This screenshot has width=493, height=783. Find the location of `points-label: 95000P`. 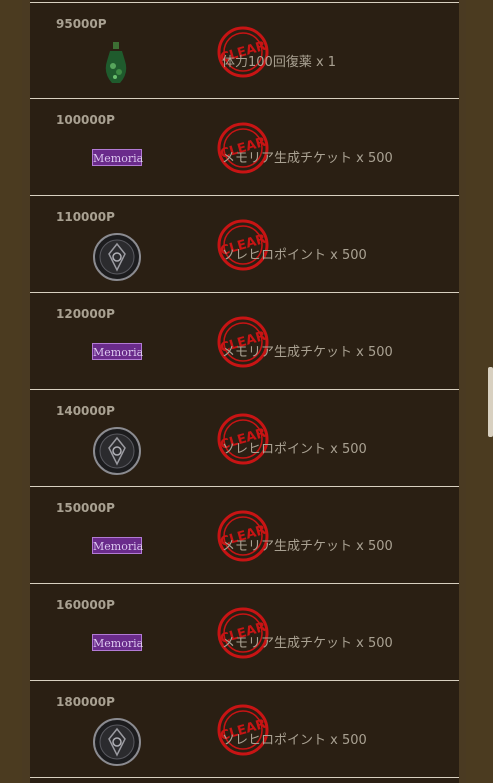

points-label: 95000P is located at coordinates (81, 24).